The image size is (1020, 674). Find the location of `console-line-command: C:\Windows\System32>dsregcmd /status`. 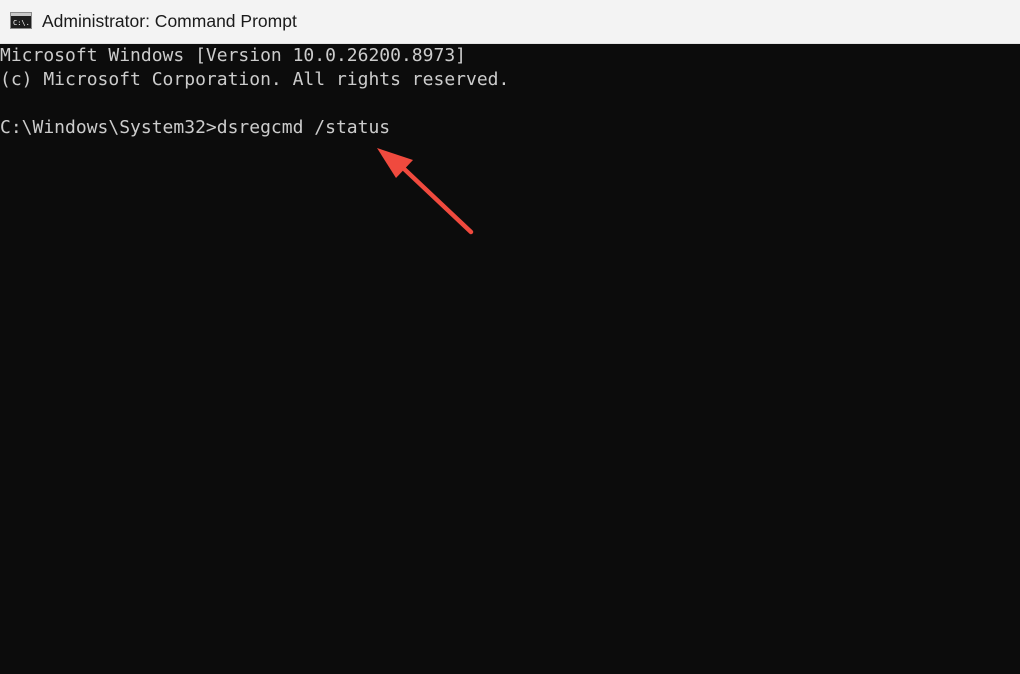

console-line-command: C:\Windows\System32>dsregcmd /status is located at coordinates (195, 127).